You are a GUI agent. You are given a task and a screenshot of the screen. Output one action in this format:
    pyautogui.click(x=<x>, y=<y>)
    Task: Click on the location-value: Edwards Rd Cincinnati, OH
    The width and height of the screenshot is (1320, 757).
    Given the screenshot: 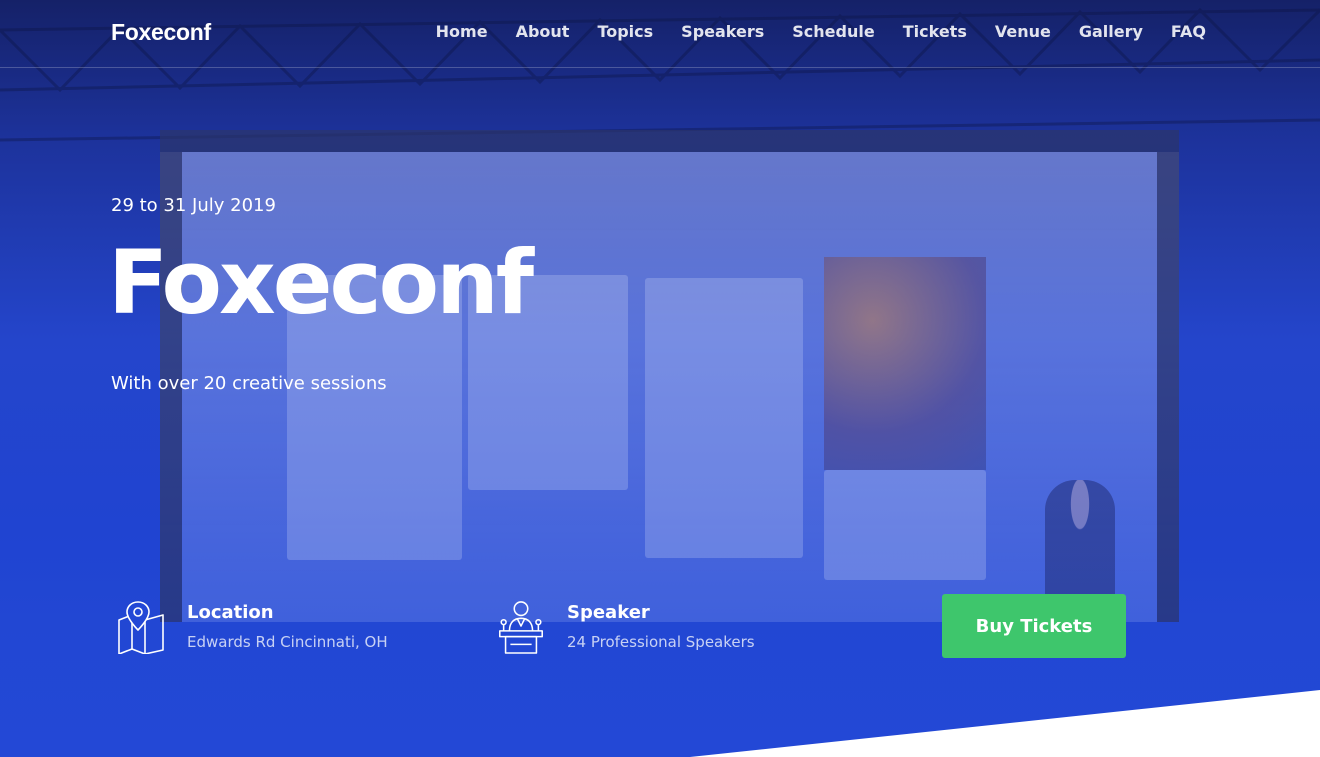 What is the action you would take?
    pyautogui.click(x=287, y=642)
    